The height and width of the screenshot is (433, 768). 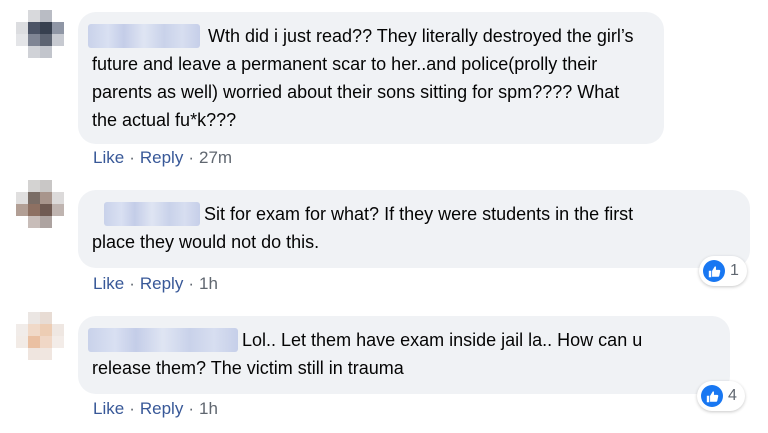 I want to click on reaction-count: 1, so click(x=734, y=270).